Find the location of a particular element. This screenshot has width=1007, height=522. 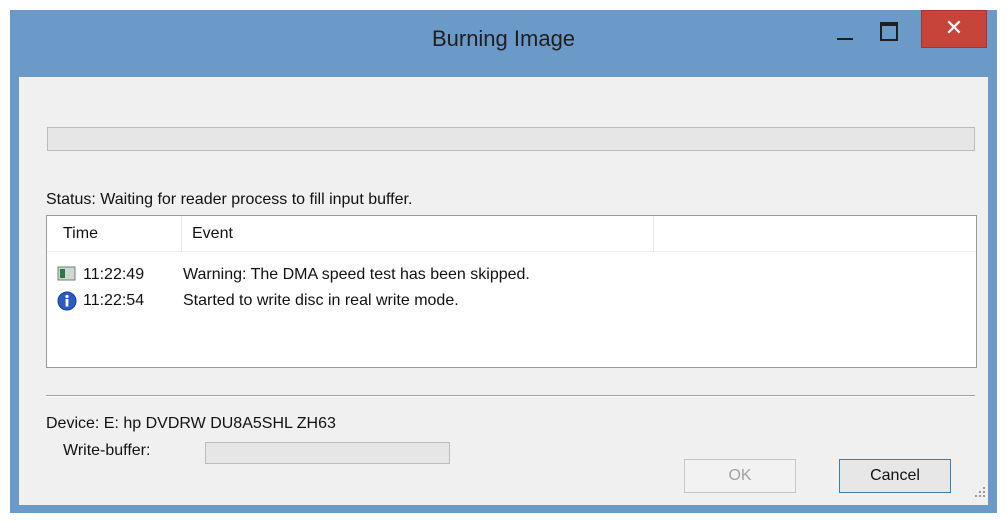

log-header: Time Event is located at coordinates (511, 234).